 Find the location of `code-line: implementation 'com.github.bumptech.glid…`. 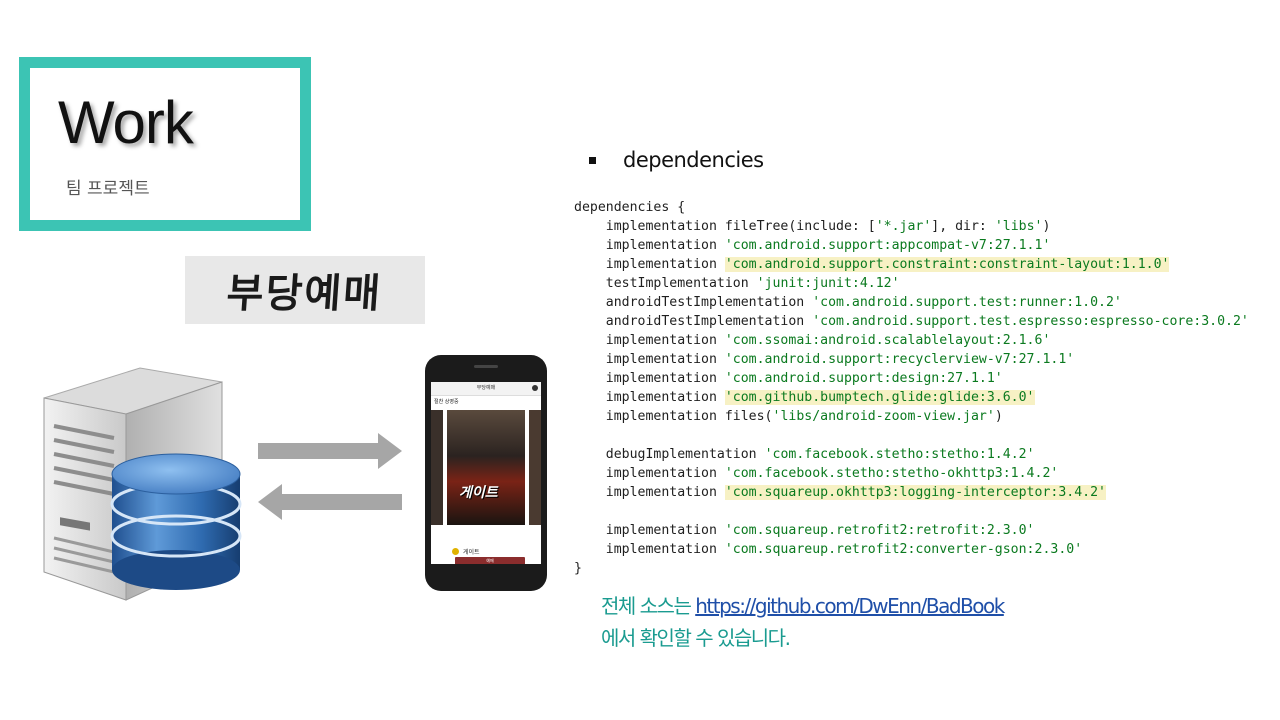

code-line: implementation 'com.github.bumptech.glid… is located at coordinates (804, 397).